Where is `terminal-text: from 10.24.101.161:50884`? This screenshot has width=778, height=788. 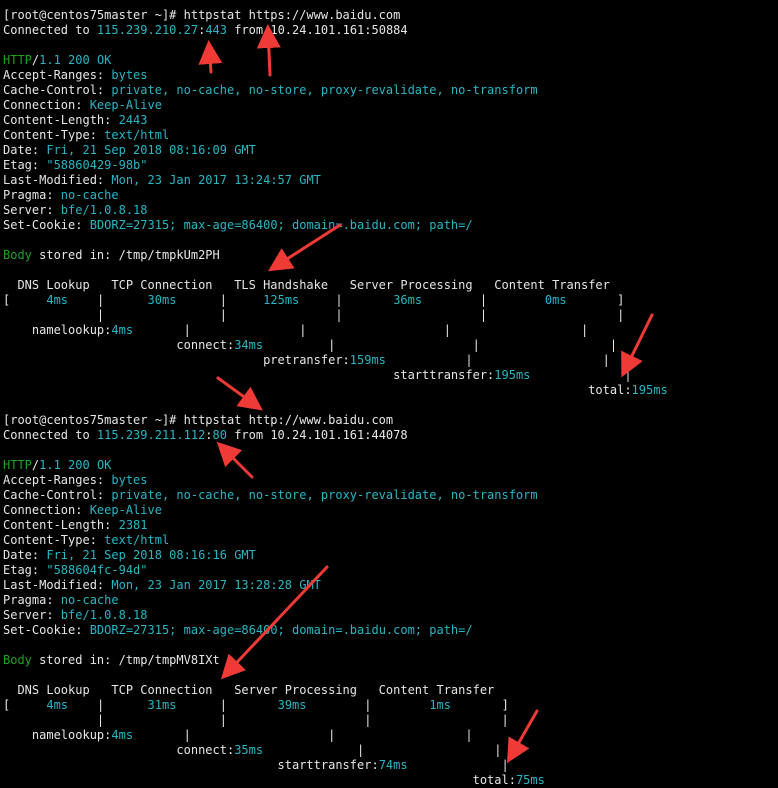 terminal-text: from 10.24.101.161:50884 is located at coordinates (317, 30).